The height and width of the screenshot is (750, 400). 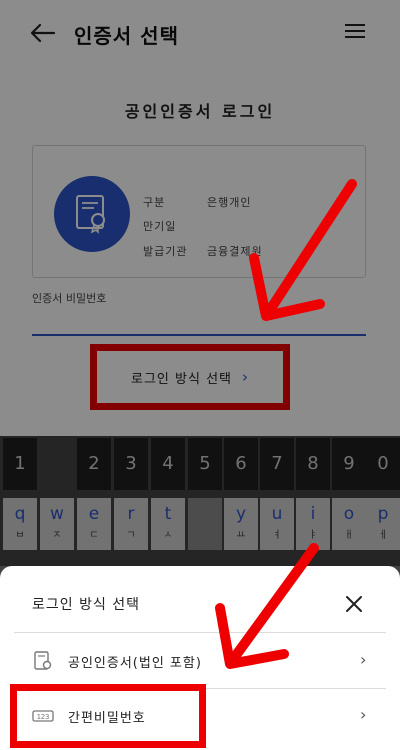 I want to click on close-button, so click(x=354, y=604).